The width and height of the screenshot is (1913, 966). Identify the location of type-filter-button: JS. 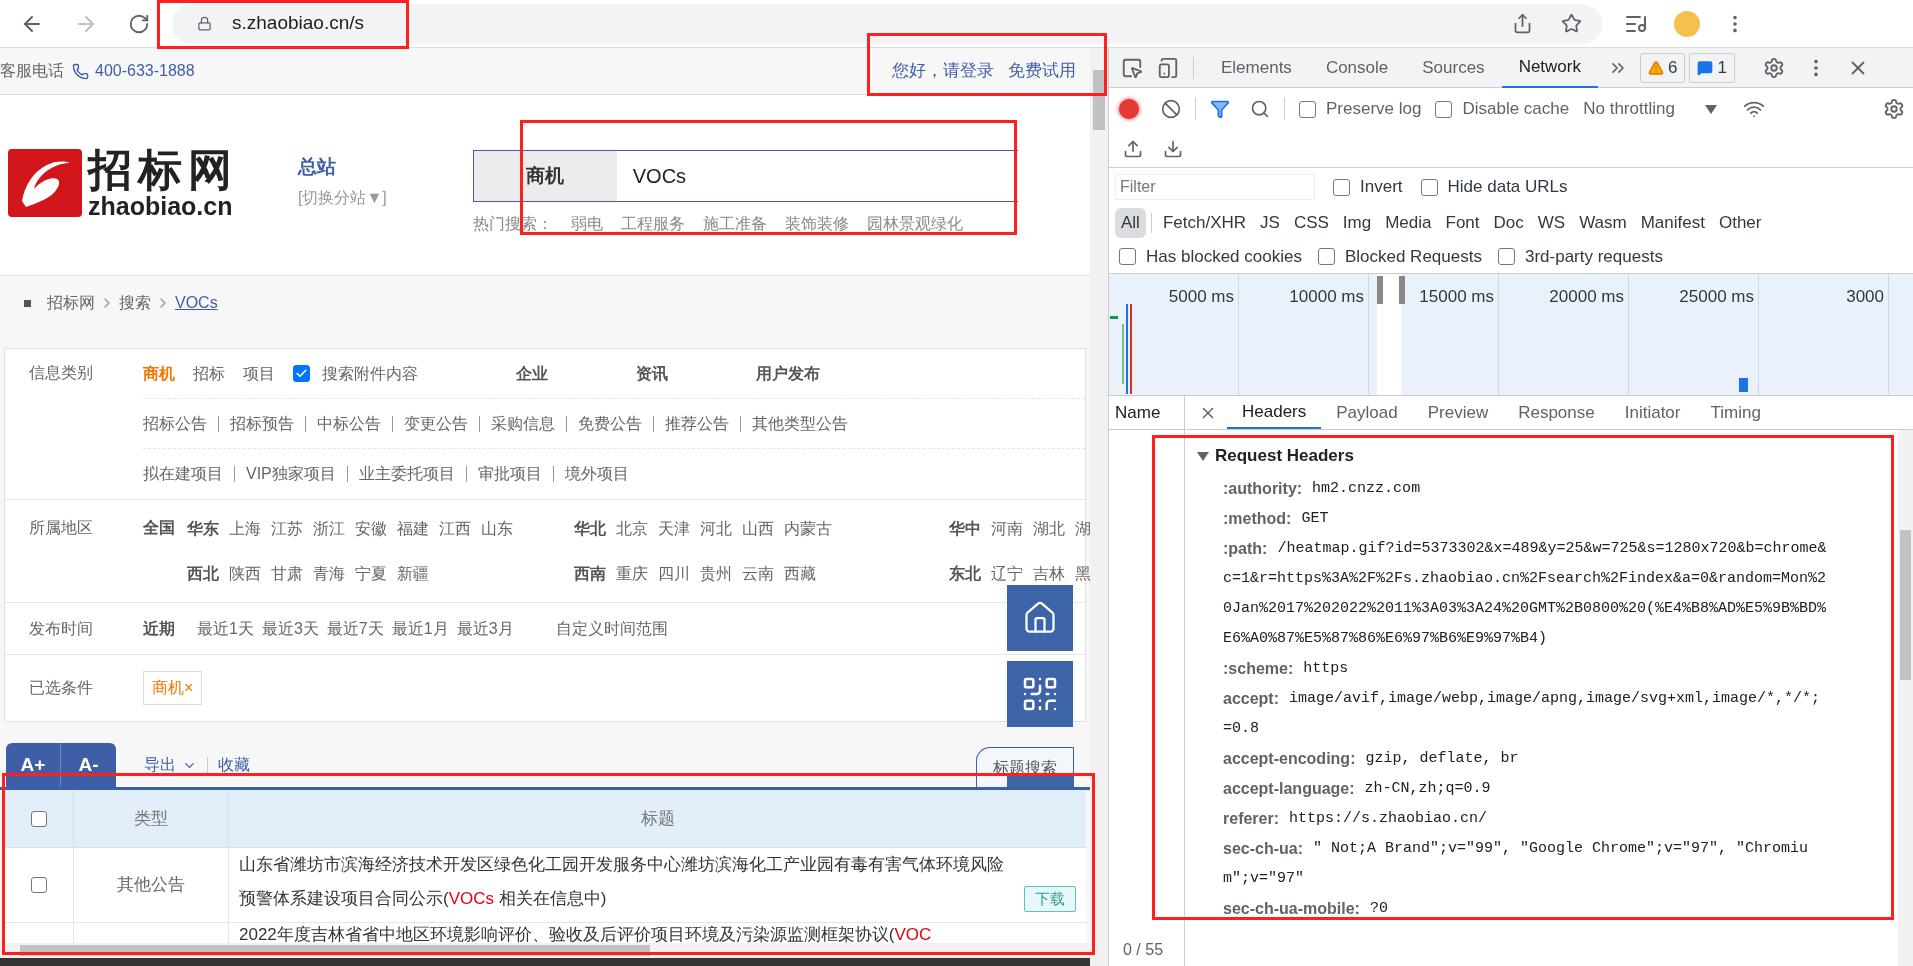
(1270, 223).